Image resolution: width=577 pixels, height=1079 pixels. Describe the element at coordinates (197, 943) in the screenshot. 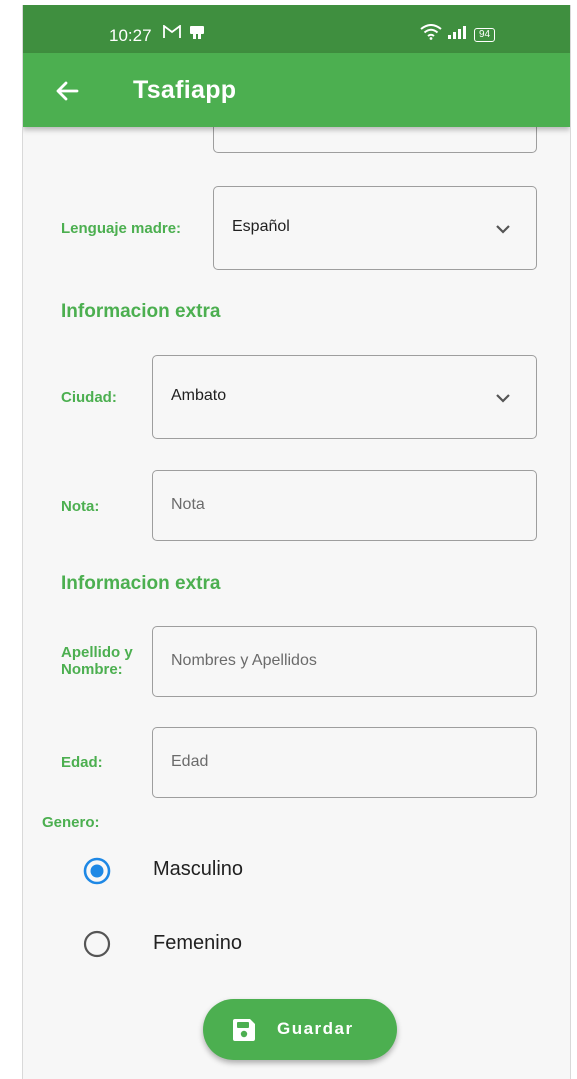

I see `radio-label-female: Femenino` at that location.